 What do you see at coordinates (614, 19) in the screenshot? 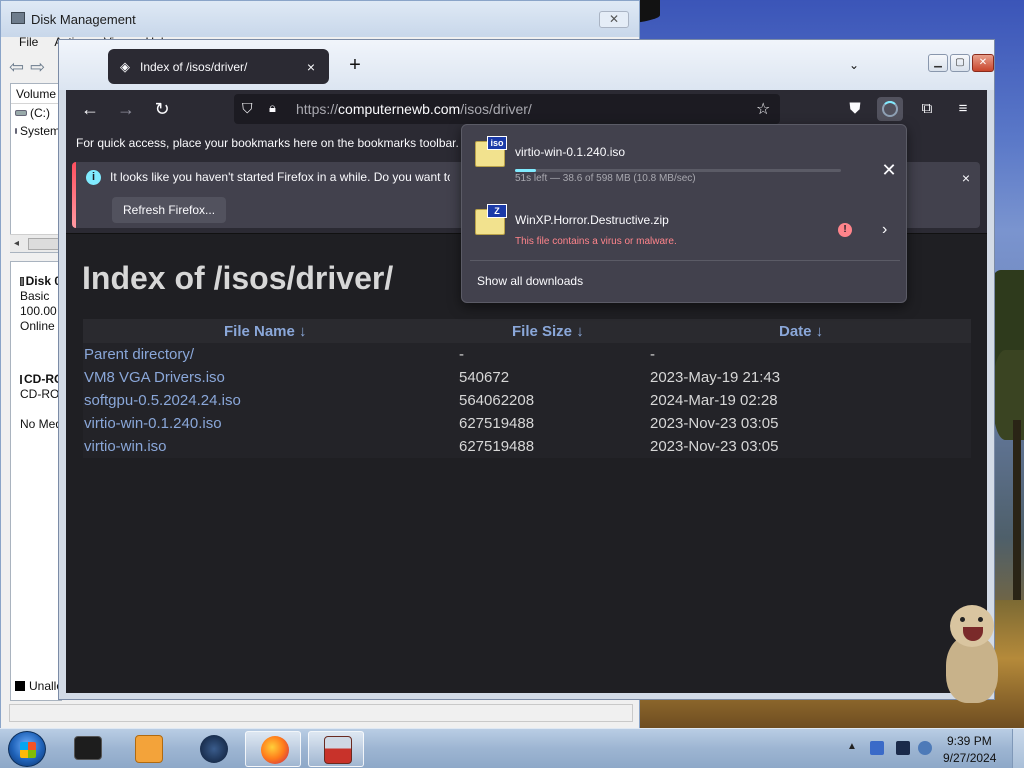
I see `dm-close-button: ✕` at bounding box center [614, 19].